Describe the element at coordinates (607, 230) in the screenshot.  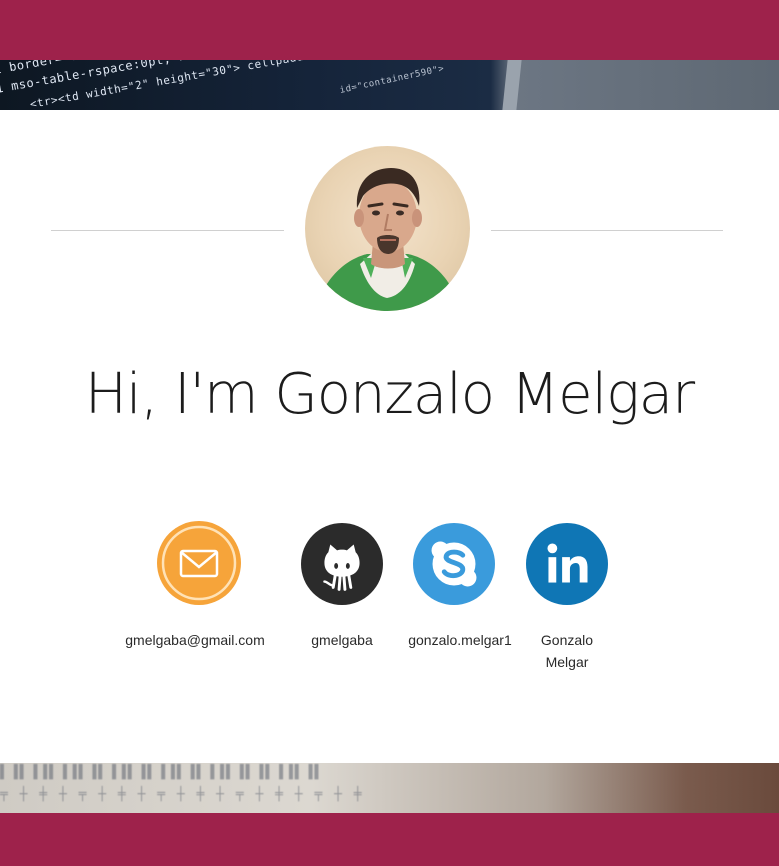
I see `right-divider` at that location.